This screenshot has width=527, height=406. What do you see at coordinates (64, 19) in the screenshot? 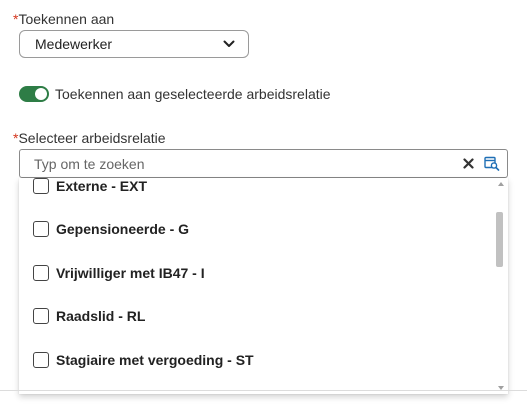
I see `assign-to-label: *Toekennen aan` at bounding box center [64, 19].